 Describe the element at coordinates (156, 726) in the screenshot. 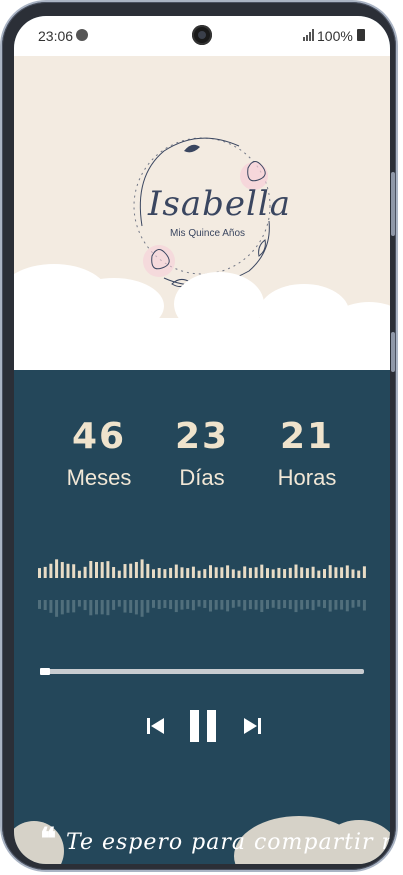

I see `previous-track-icon` at that location.